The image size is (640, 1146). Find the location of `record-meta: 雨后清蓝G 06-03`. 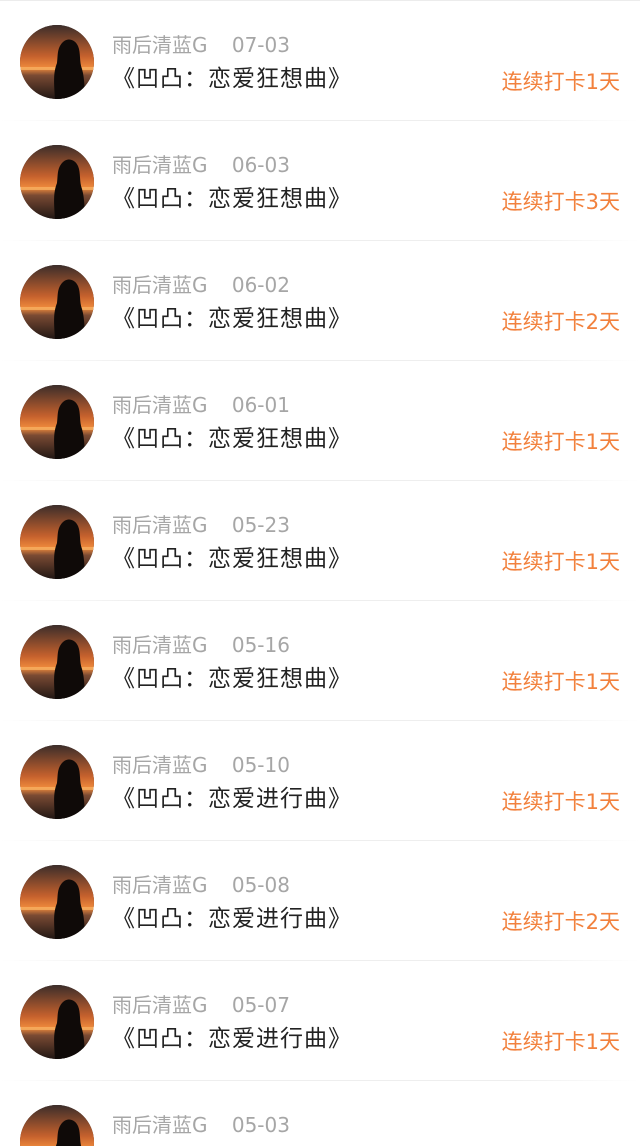

record-meta: 雨后清蓝G 06-03 is located at coordinates (201, 165).